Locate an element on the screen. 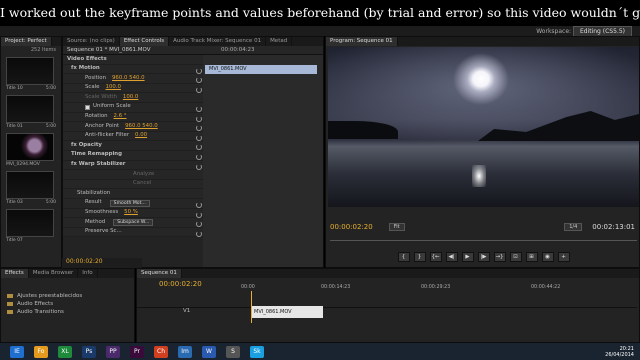  transport-button: ◉ is located at coordinates (547, 257).